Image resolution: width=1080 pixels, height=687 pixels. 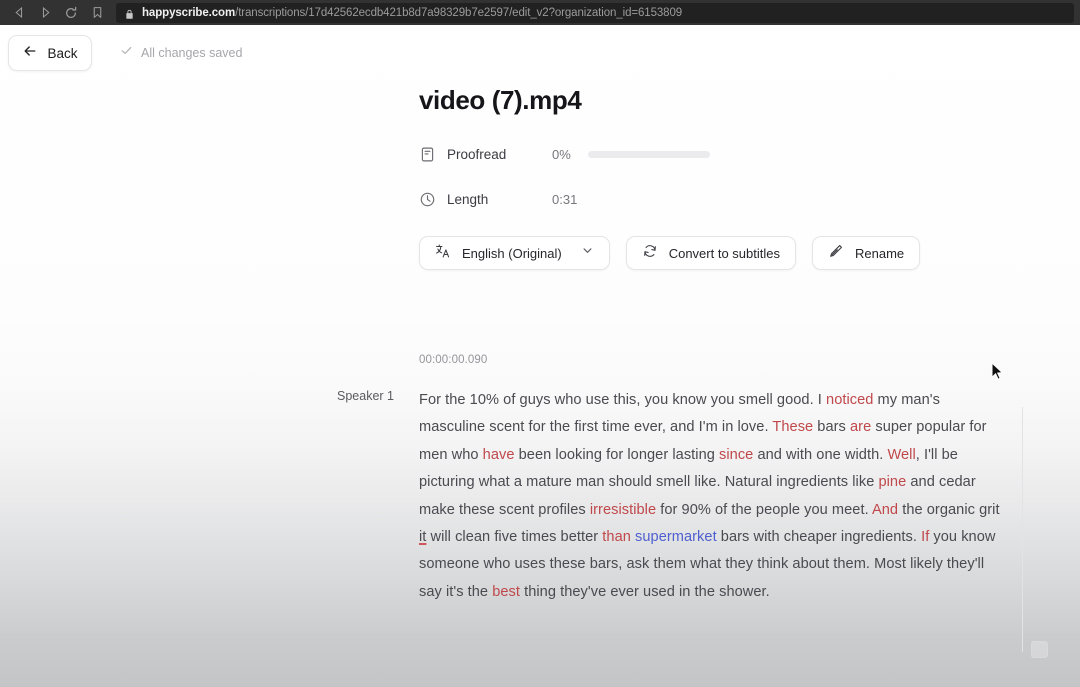 I want to click on rename-label: Rename, so click(x=879, y=253).